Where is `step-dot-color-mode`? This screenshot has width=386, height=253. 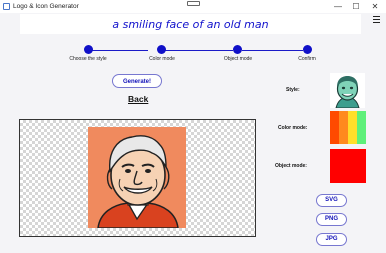 step-dot-color-mode is located at coordinates (161, 49).